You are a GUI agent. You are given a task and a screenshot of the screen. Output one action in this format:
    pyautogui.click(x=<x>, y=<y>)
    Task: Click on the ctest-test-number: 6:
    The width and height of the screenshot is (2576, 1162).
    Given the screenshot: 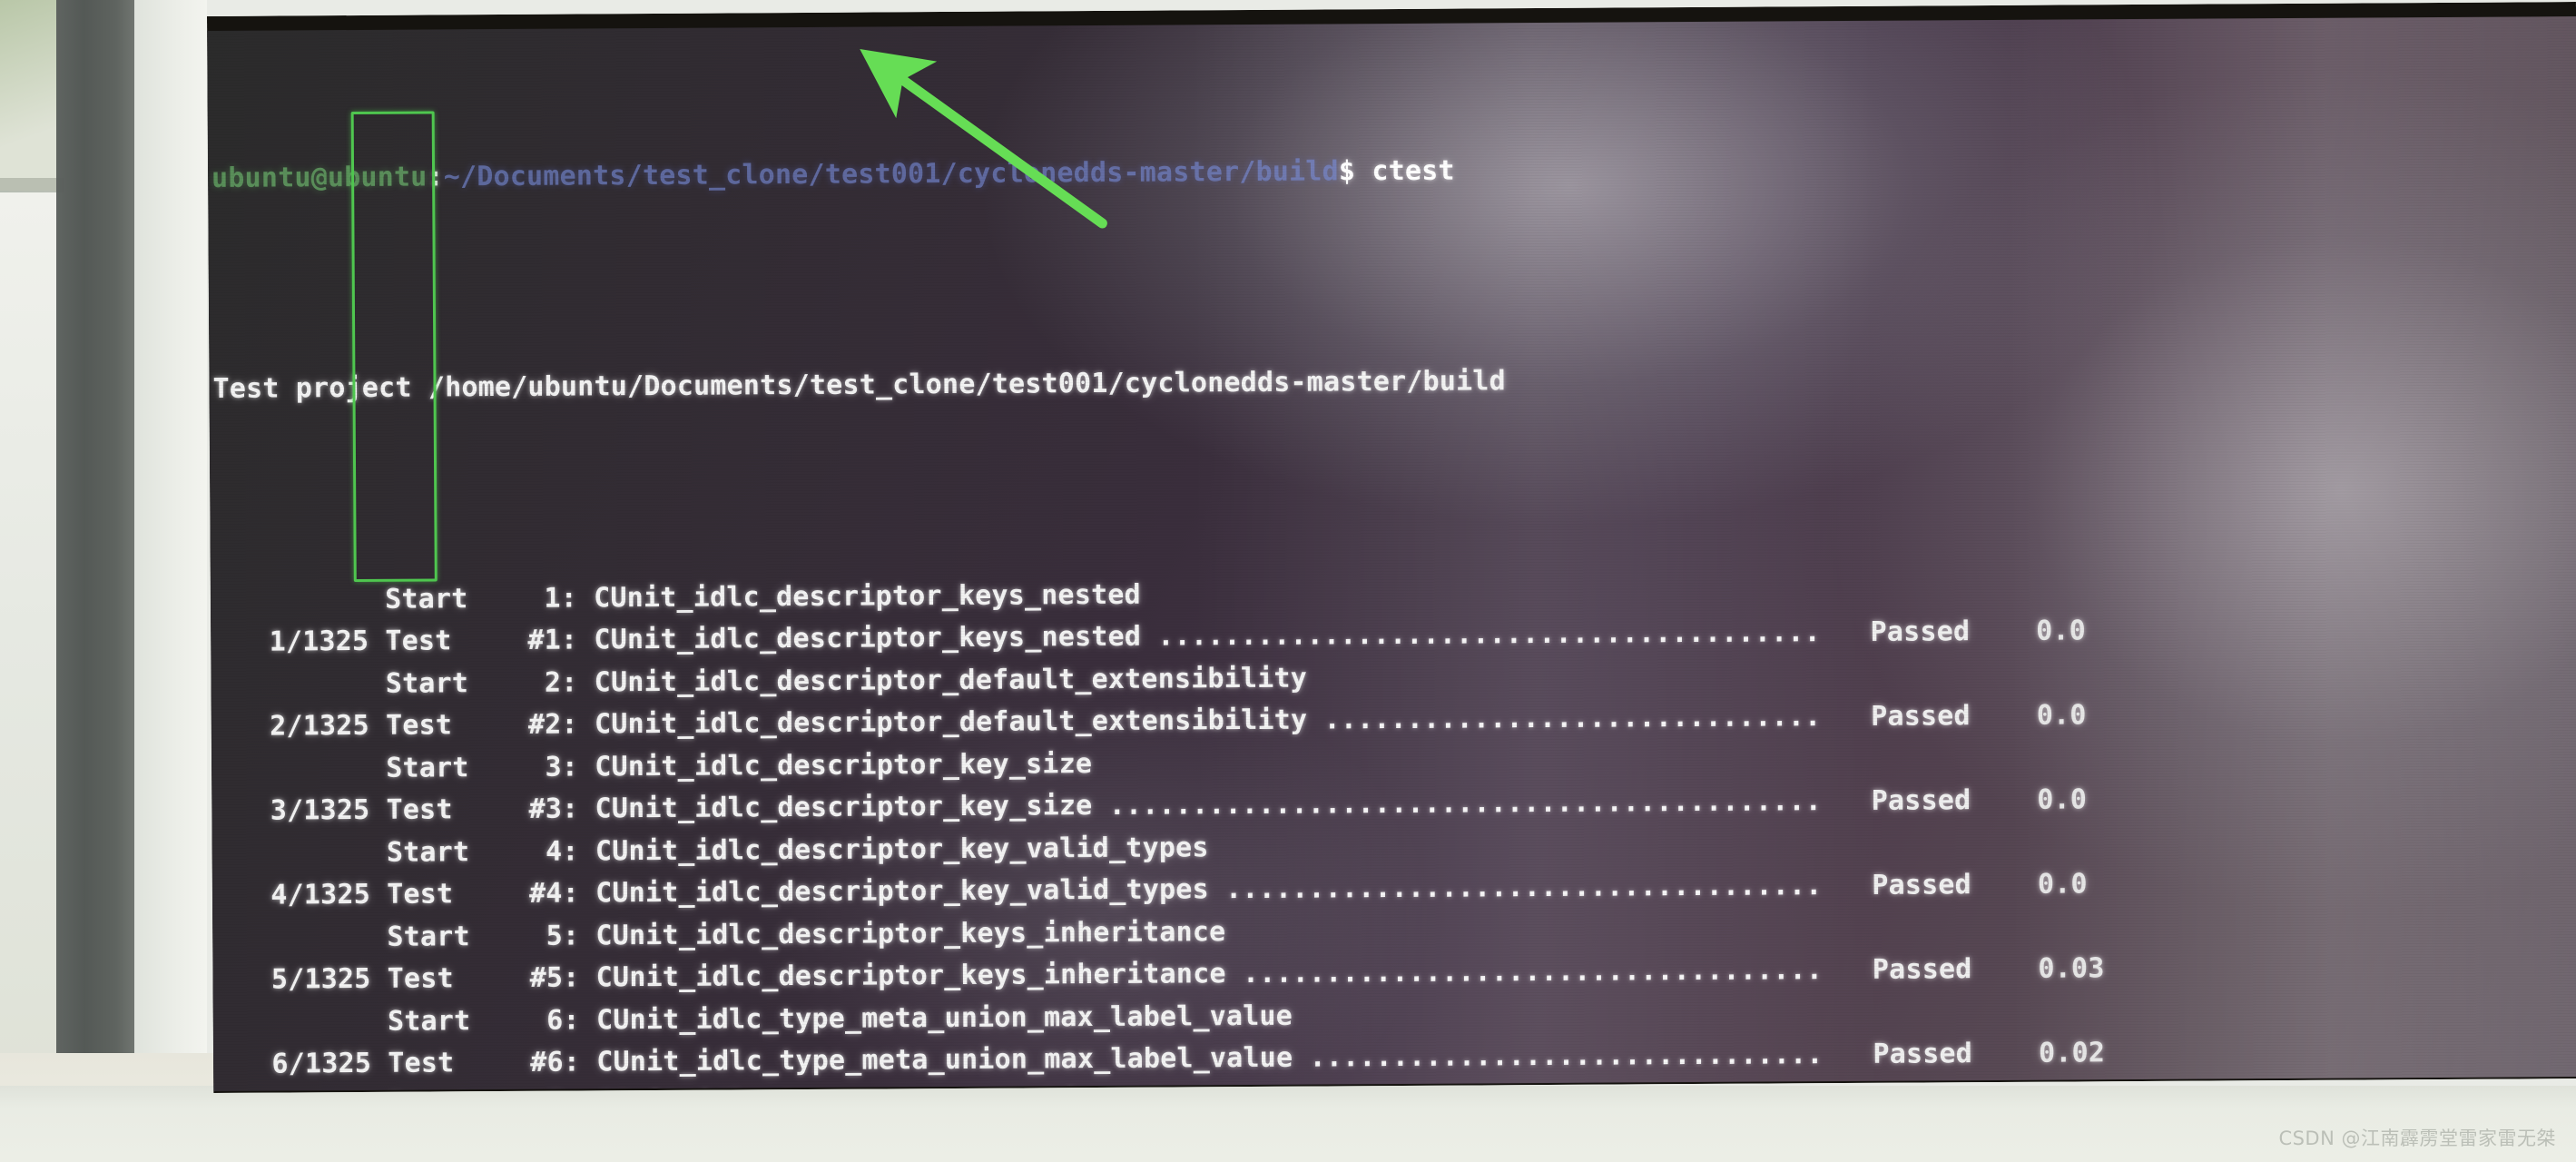 What is the action you would take?
    pyautogui.click(x=563, y=1020)
    